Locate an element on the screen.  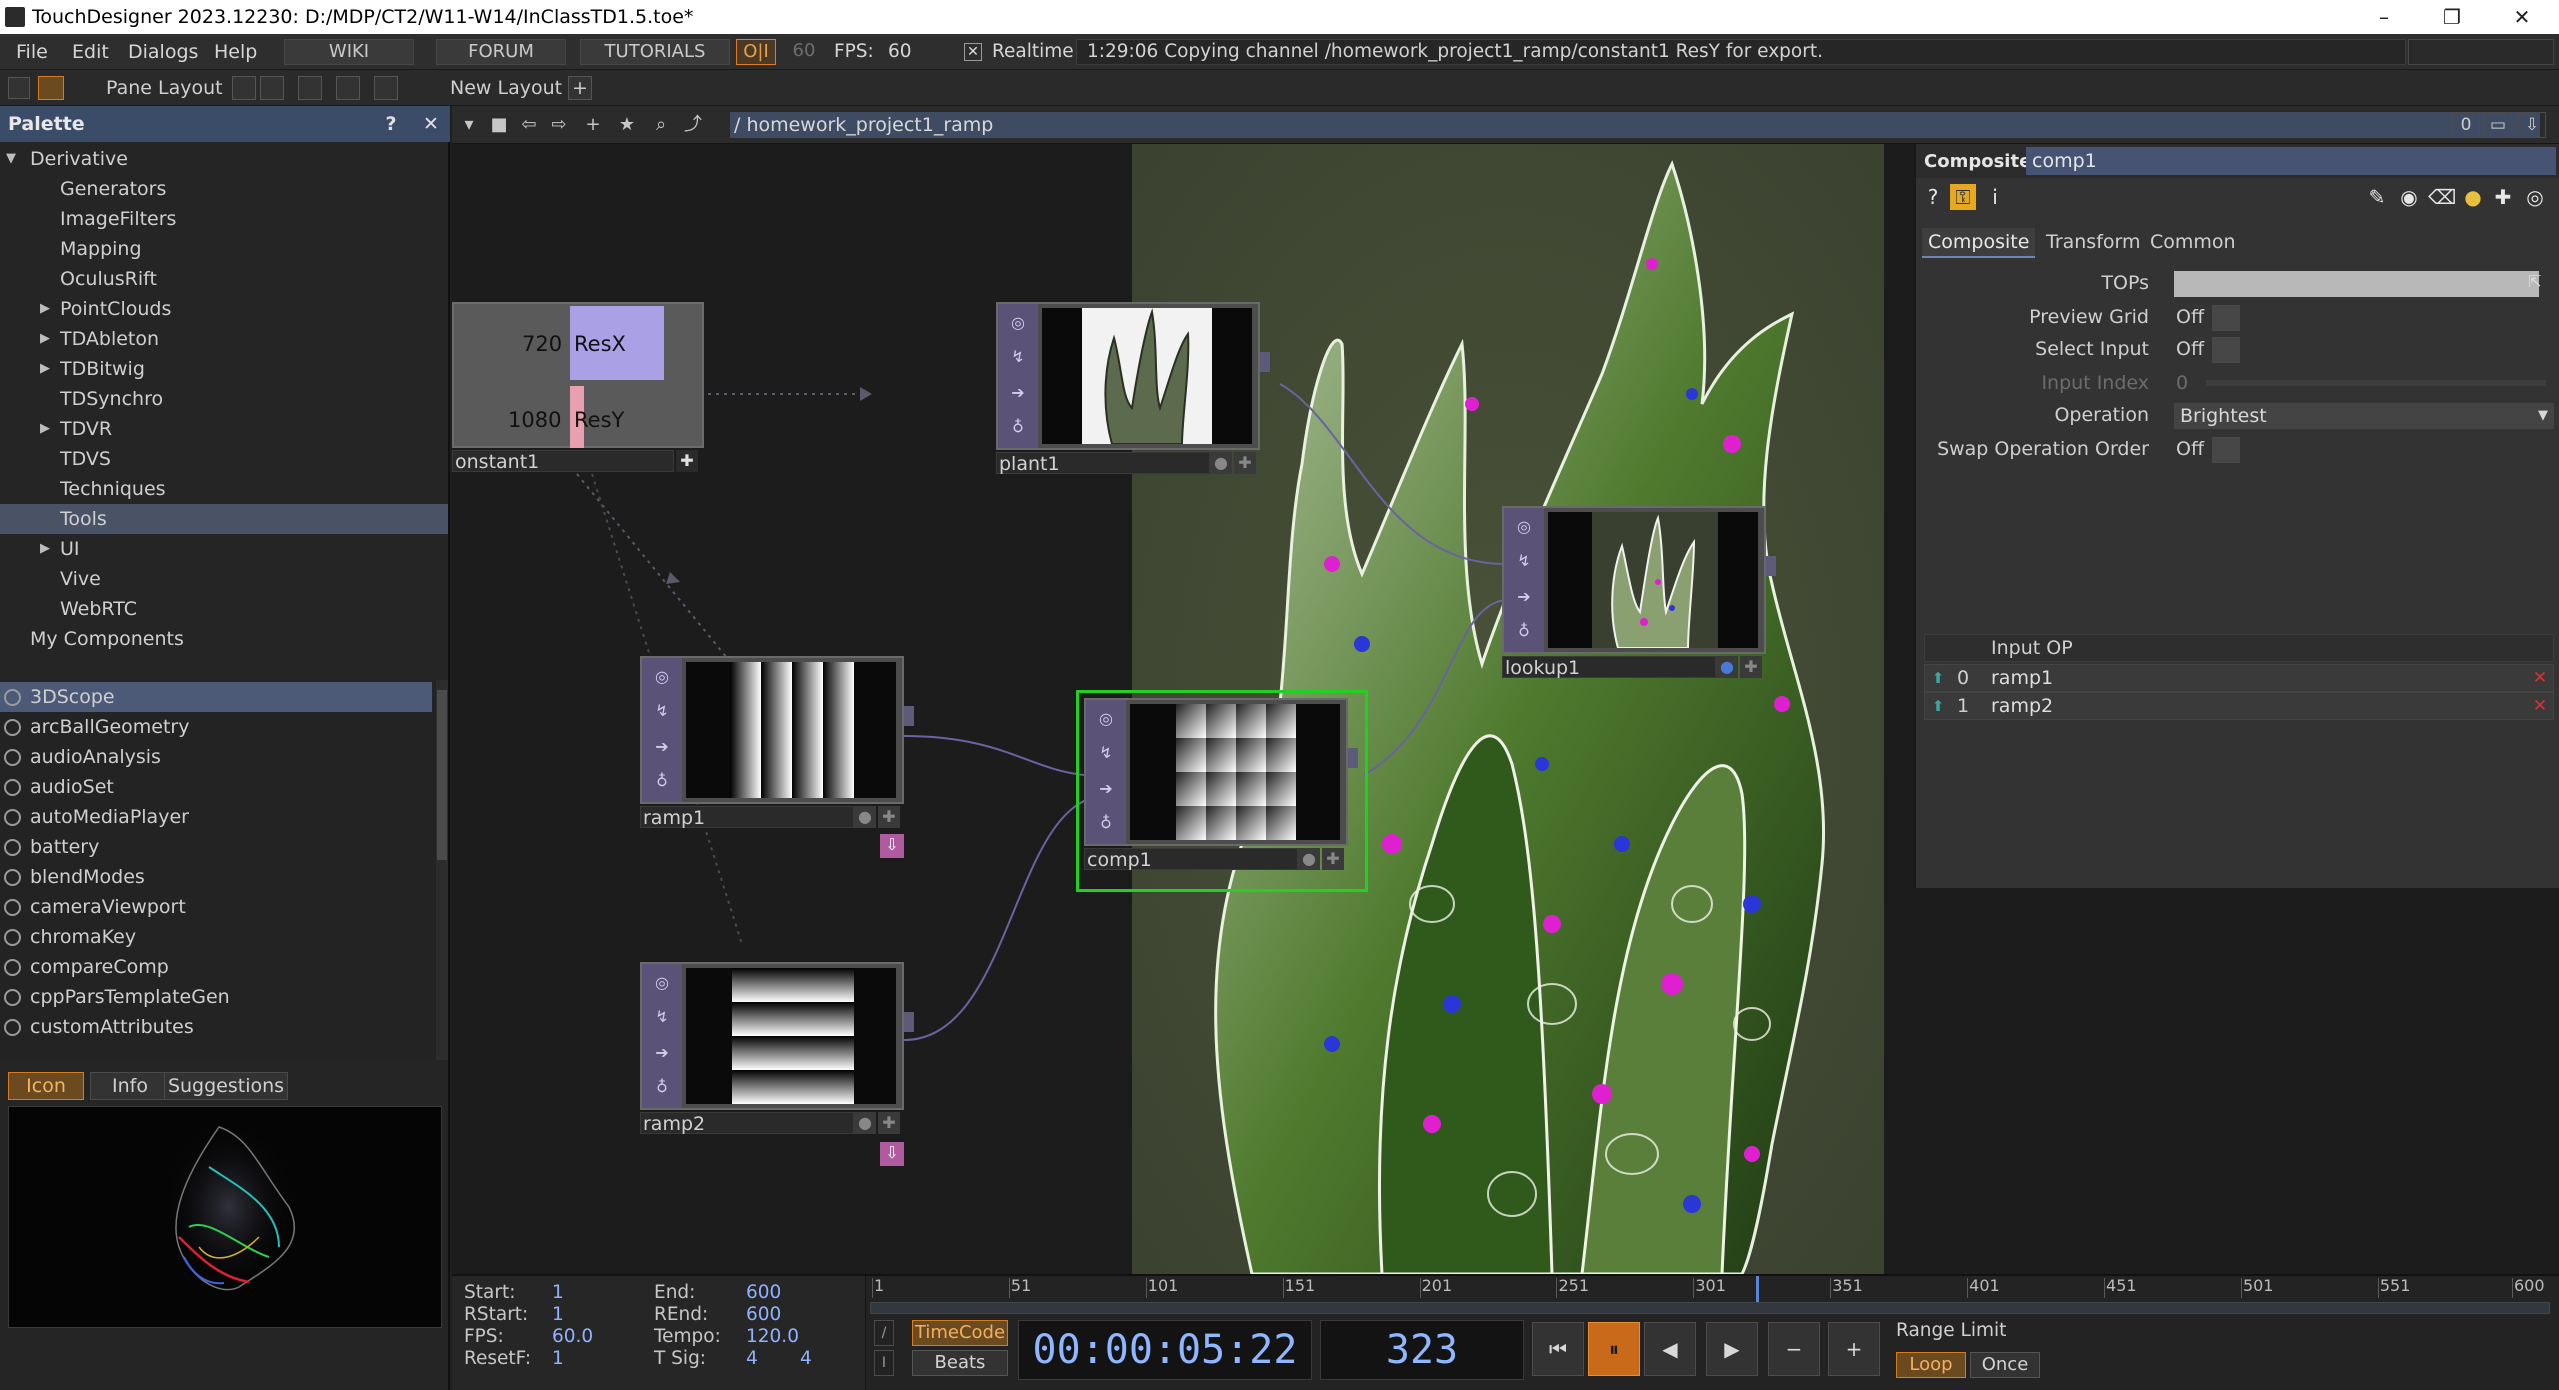
plant1-display-flag: ✚ is located at coordinates (1245, 463).